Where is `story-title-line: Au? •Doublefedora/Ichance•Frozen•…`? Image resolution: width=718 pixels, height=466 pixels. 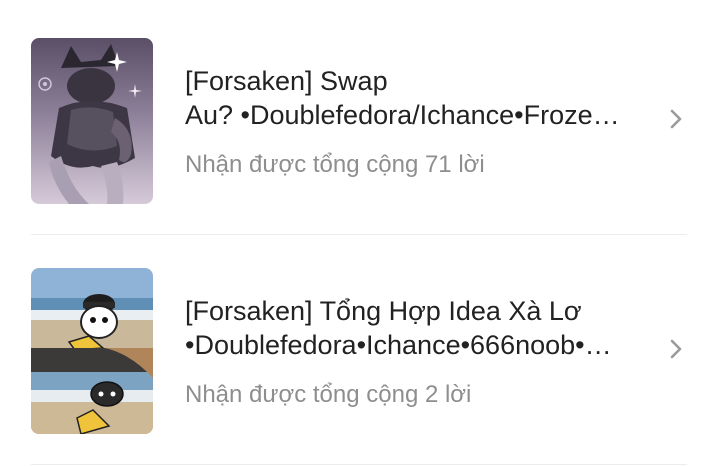
story-title-line: Au? •Doublefedora/Ichance•Frozen•… is located at coordinates (409, 115).